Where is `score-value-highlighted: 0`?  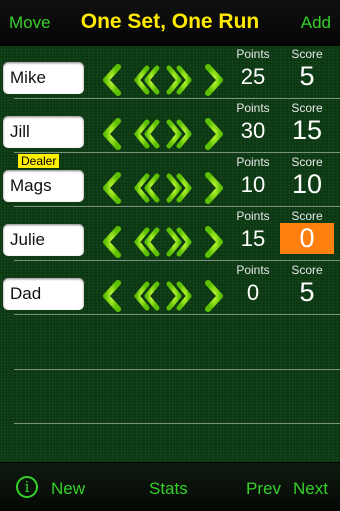
score-value-highlighted: 0 is located at coordinates (307, 238).